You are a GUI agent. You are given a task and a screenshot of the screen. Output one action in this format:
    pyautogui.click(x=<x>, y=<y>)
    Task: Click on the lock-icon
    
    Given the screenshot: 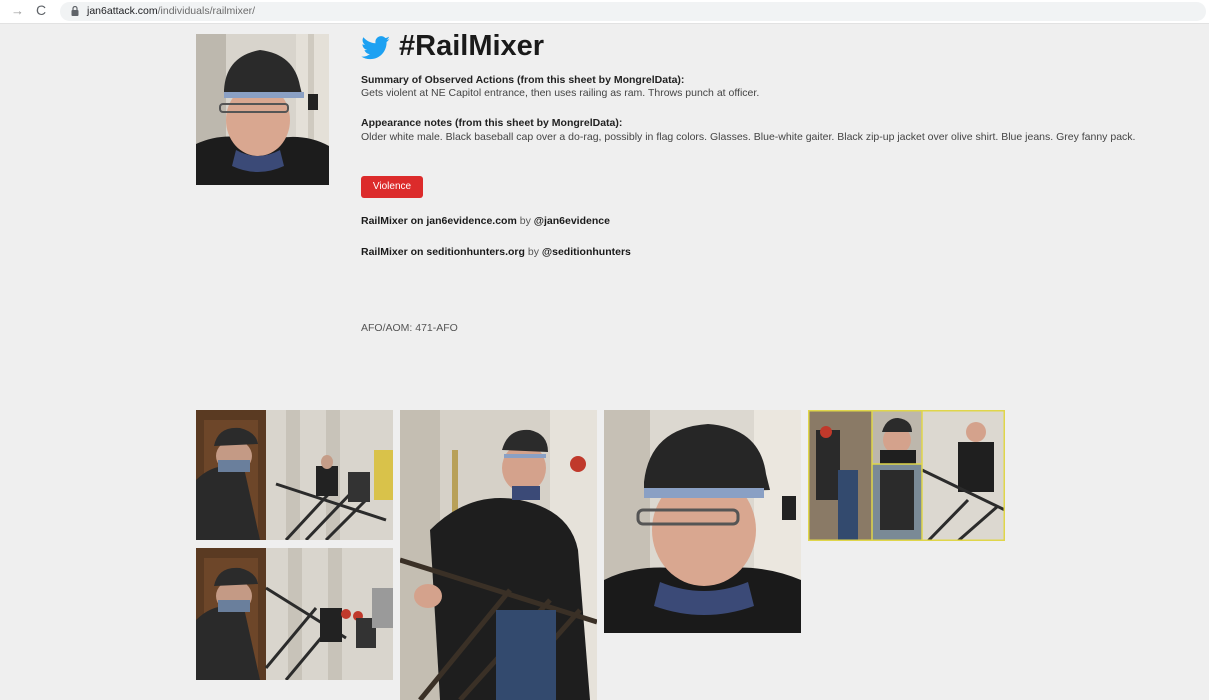 What is the action you would take?
    pyautogui.click(x=75, y=11)
    